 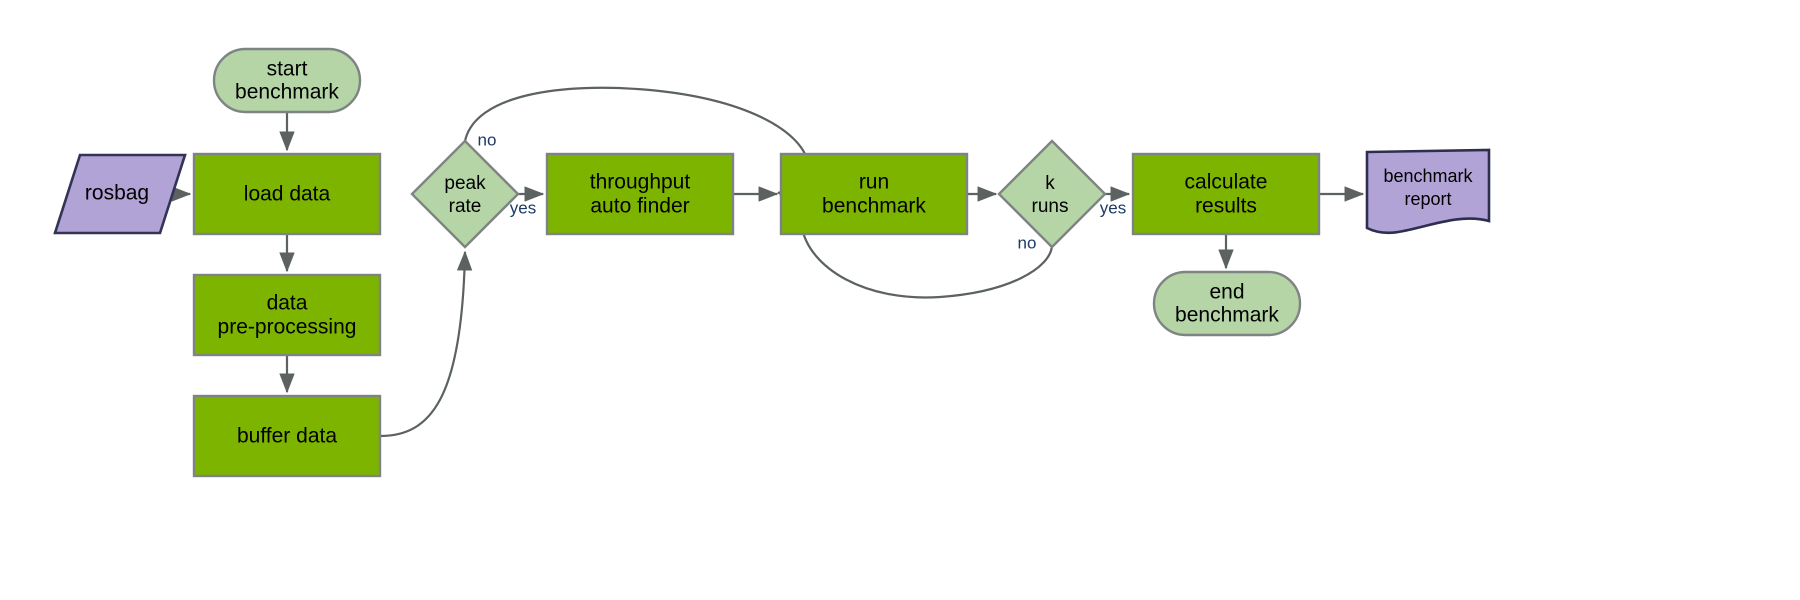 What do you see at coordinates (426, 344) in the screenshot?
I see `edge-buffer-data-to-peak-rate` at bounding box center [426, 344].